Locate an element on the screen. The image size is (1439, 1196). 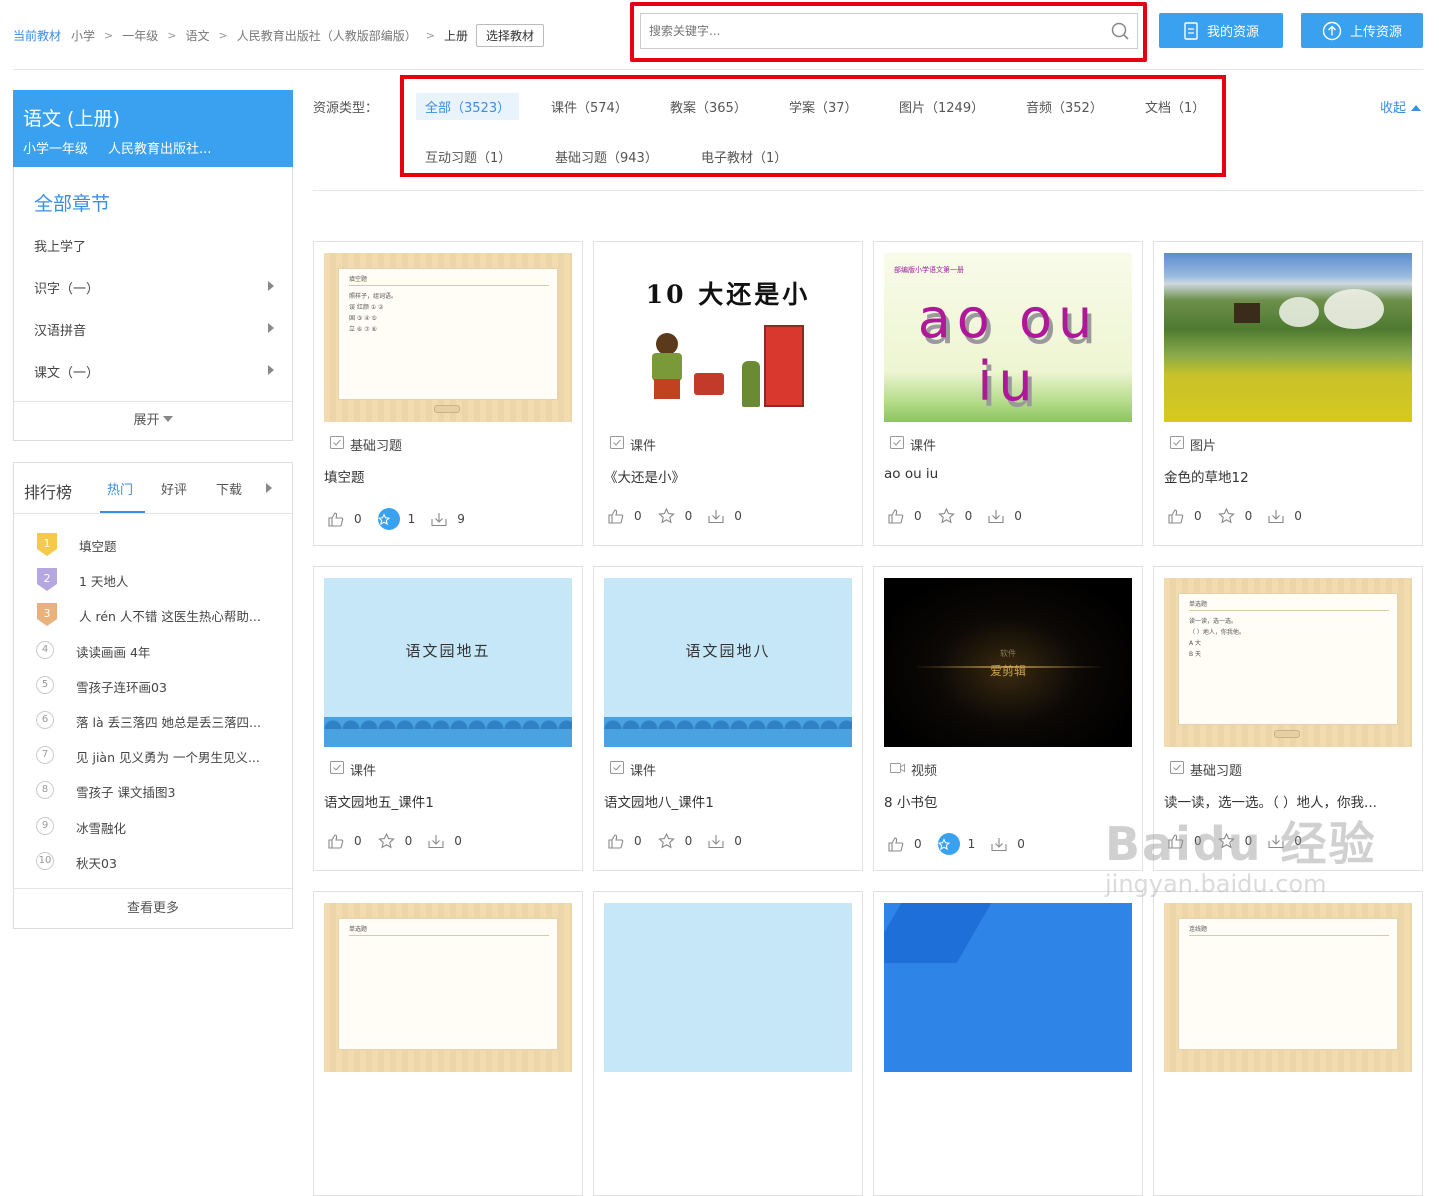
resource-card: 图片 金色的草地12 0 0 0 is located at coordinates (1288, 393).